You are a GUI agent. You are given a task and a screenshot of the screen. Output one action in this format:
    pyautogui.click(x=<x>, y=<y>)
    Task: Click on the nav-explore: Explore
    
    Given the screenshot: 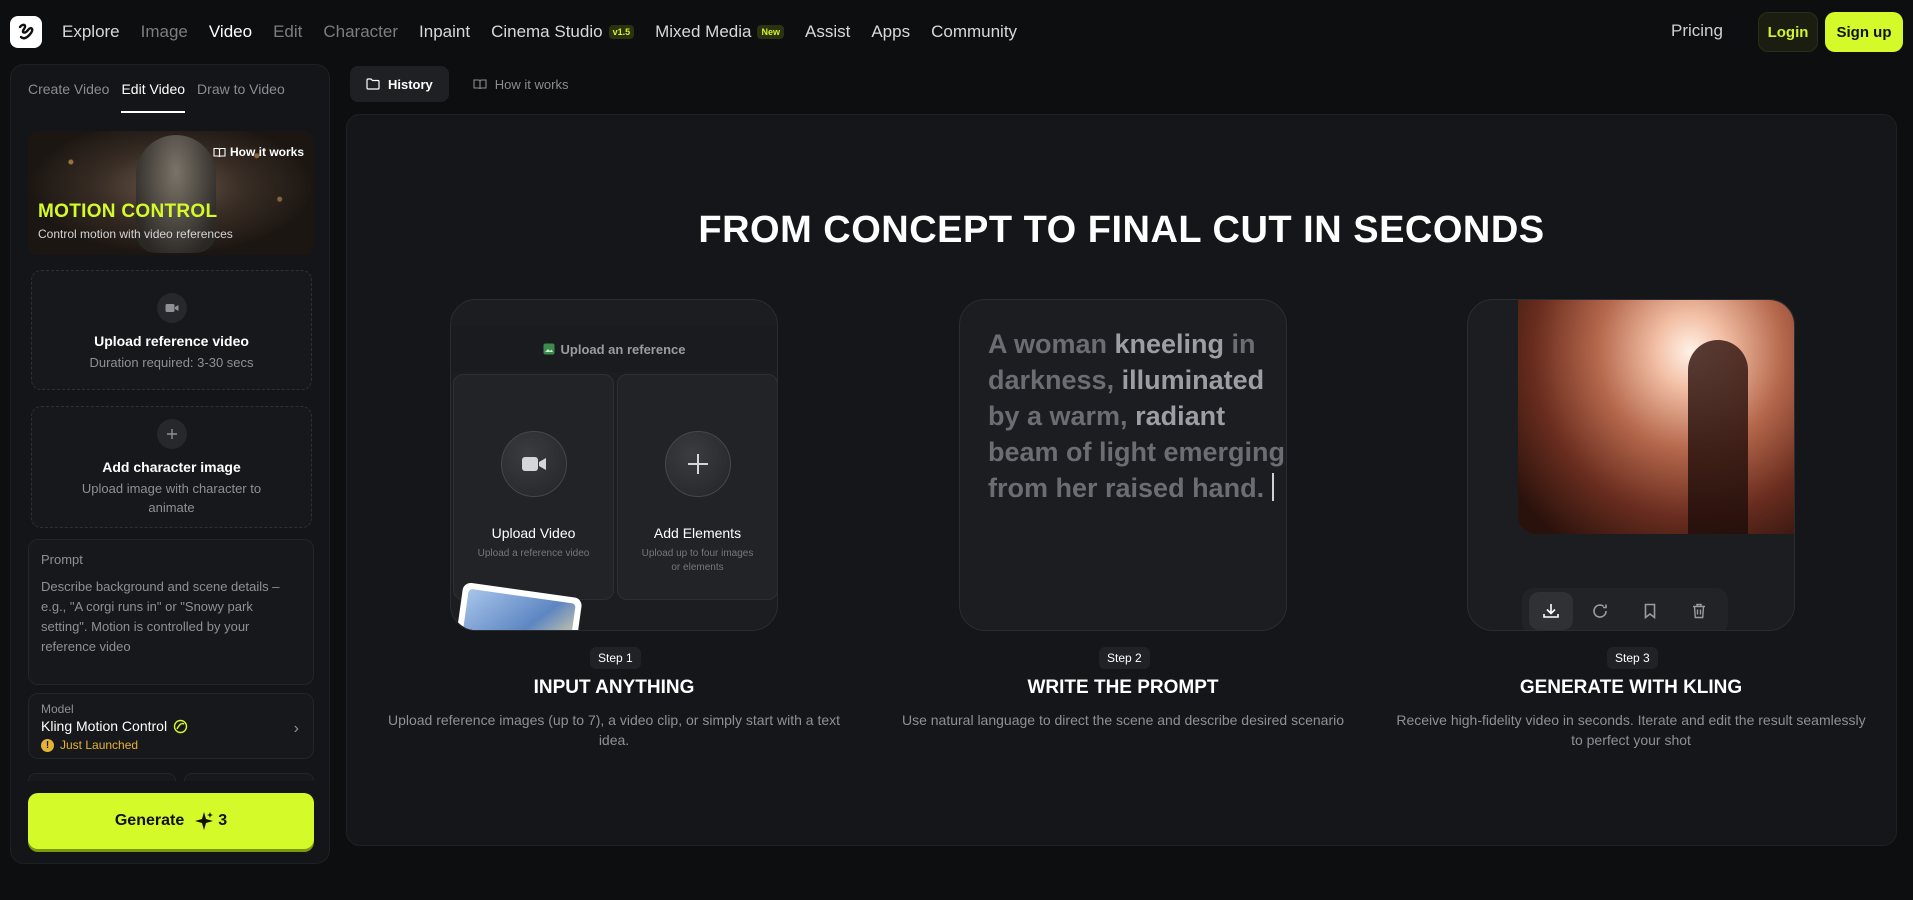 What is the action you would take?
    pyautogui.click(x=91, y=32)
    